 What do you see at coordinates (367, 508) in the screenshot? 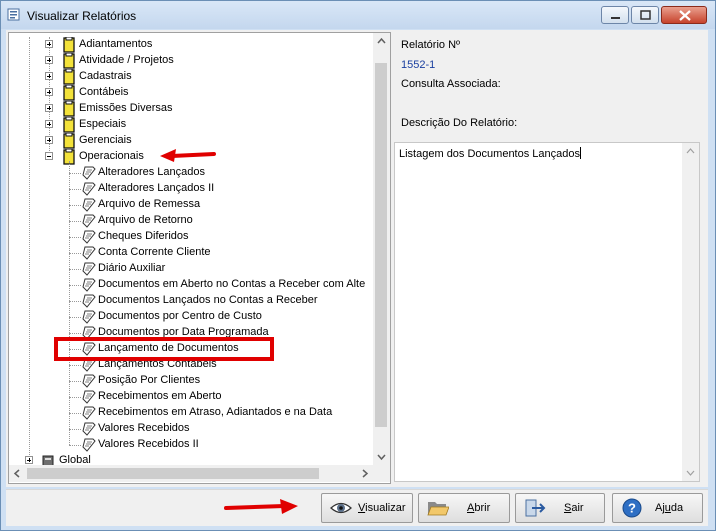
I see `visualizar-button: Visualizar` at bounding box center [367, 508].